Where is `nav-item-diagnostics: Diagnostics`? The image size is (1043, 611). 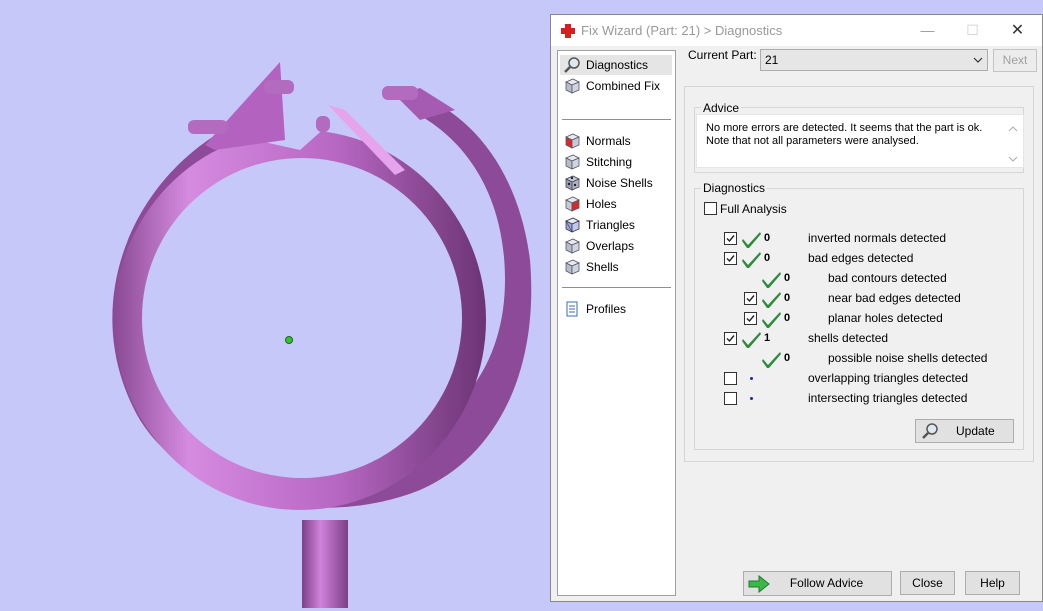
nav-item-diagnostics: Diagnostics is located at coordinates (616, 65).